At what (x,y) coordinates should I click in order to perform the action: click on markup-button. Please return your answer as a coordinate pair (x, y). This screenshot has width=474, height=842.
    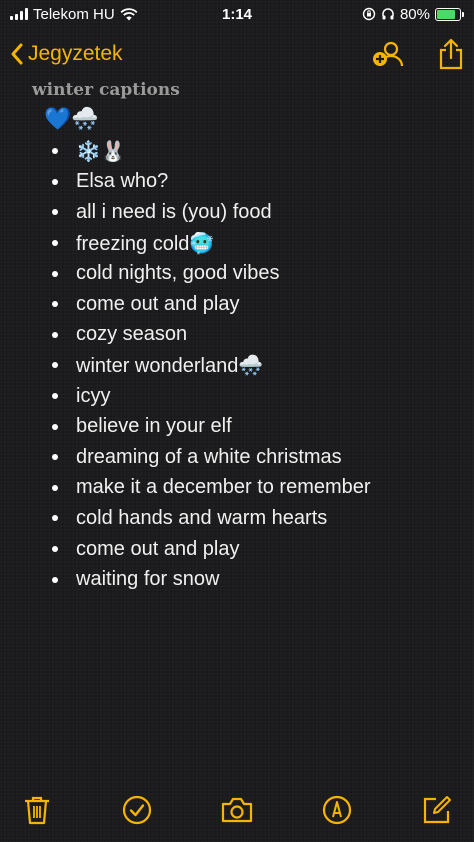
    Looking at the image, I should click on (337, 810).